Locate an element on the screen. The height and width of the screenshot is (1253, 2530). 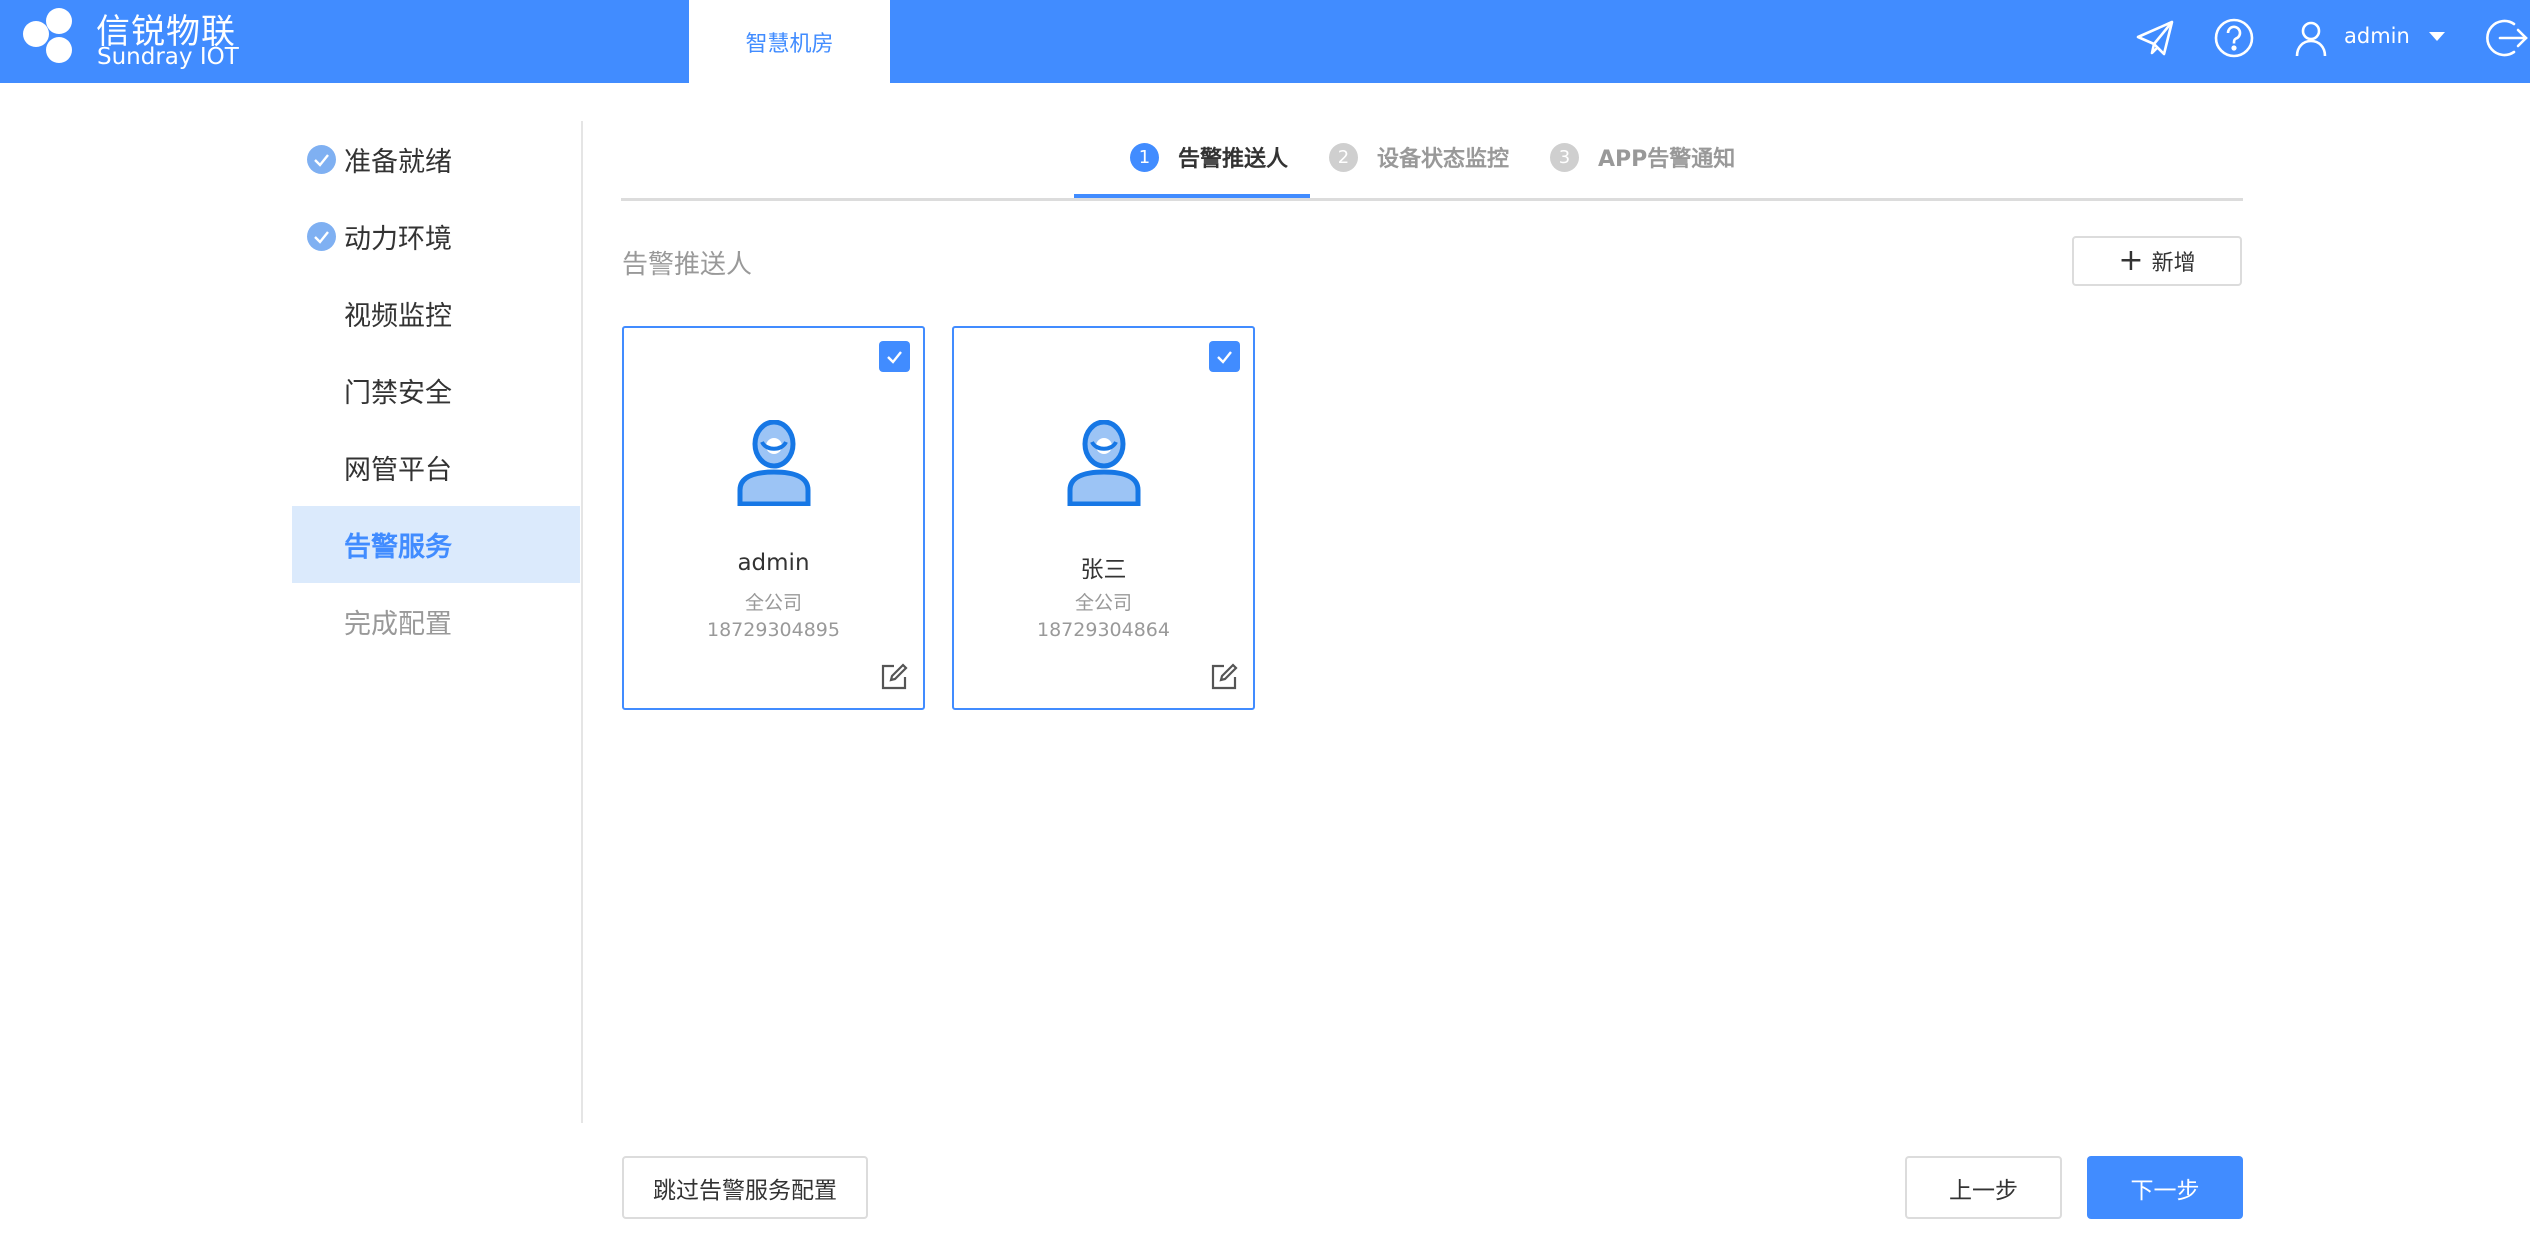
sidebar-item-video: 视频监控 is located at coordinates (436, 313).